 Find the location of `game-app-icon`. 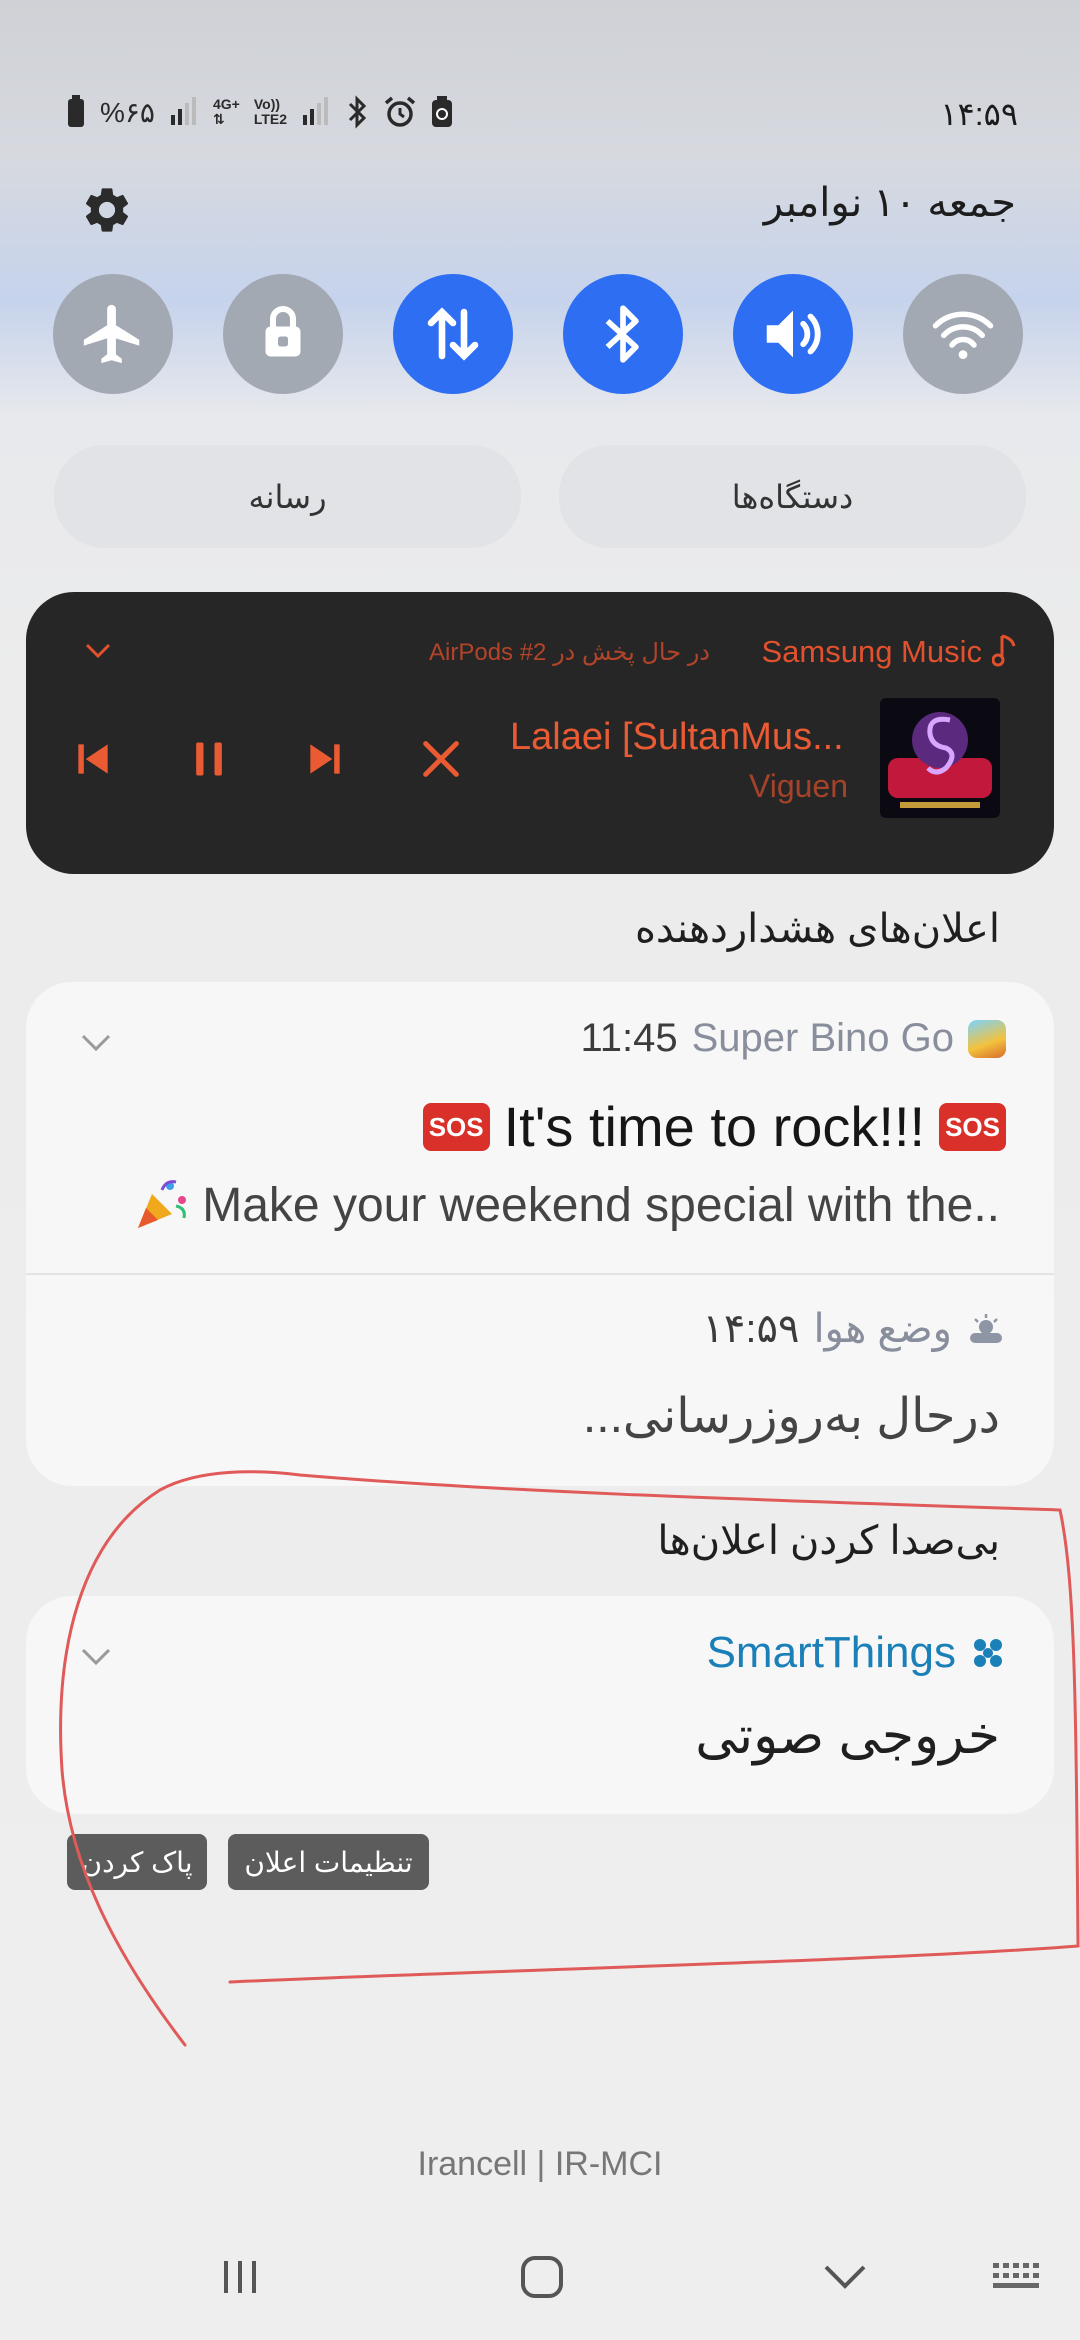

game-app-icon is located at coordinates (987, 1038).